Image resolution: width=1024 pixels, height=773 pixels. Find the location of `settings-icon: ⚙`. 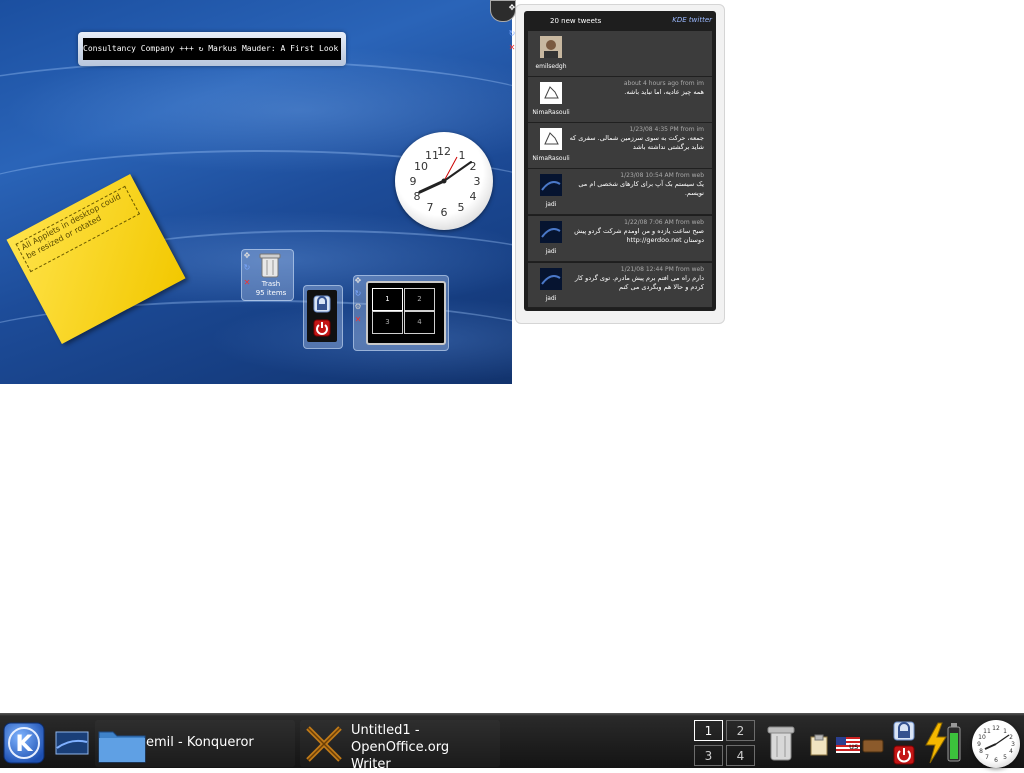

settings-icon: ⚙ is located at coordinates (358, 307).